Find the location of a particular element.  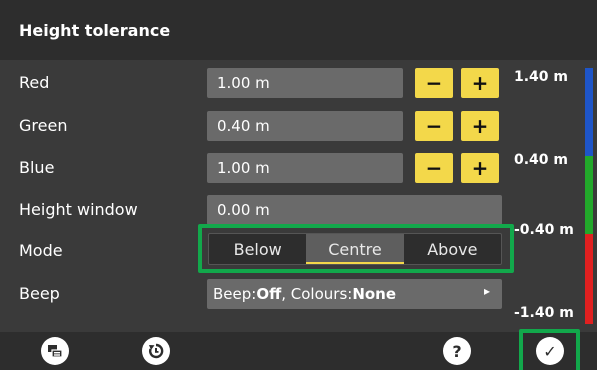

help-glyph: ? is located at coordinates (457, 351).